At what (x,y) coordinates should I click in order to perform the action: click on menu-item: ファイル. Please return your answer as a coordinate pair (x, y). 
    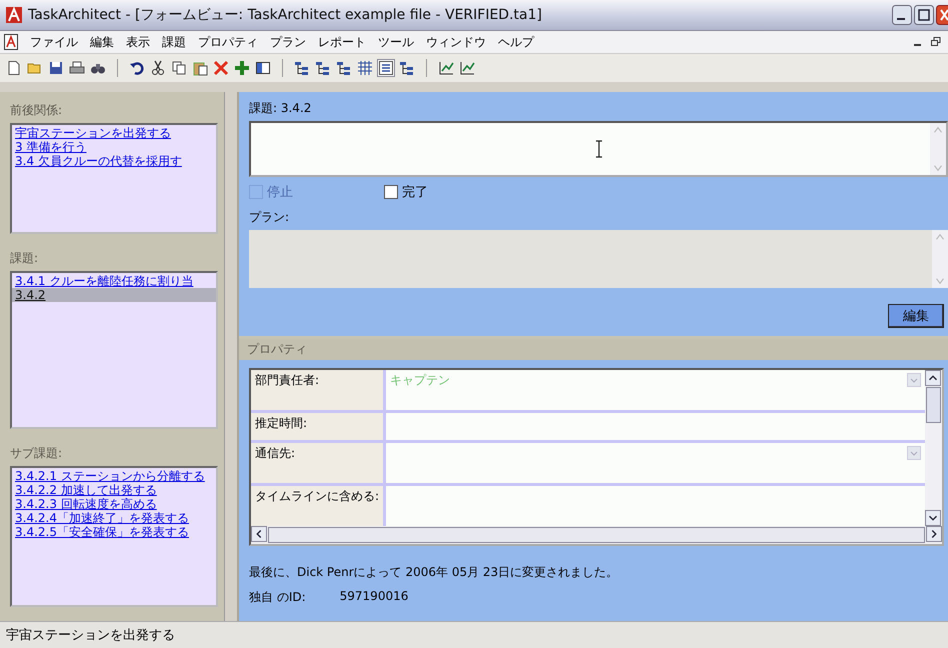
    Looking at the image, I should click on (54, 42).